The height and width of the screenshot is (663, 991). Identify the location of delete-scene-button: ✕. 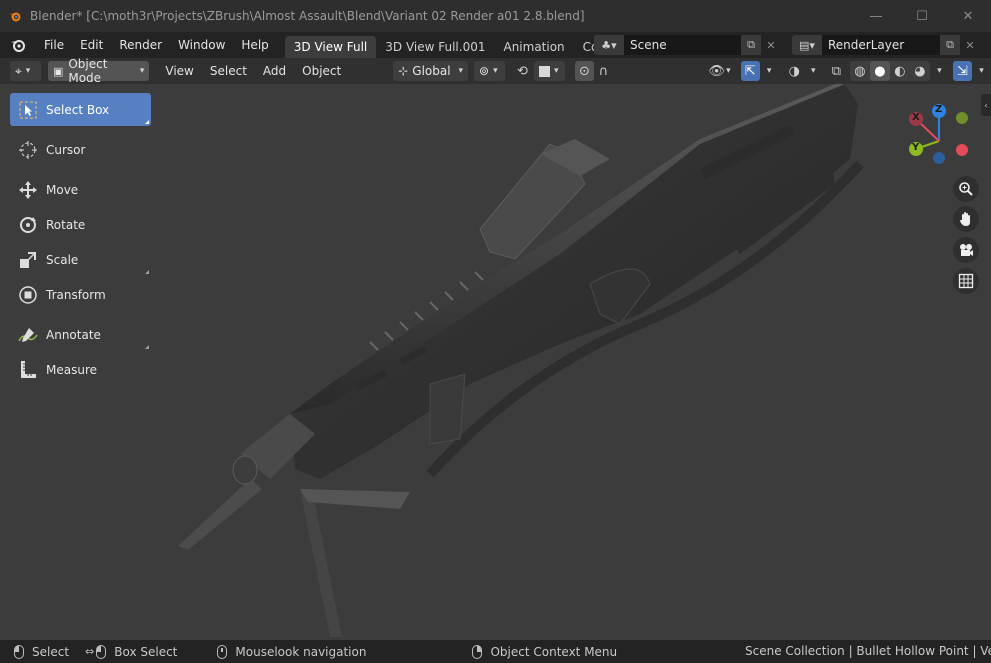
(771, 45).